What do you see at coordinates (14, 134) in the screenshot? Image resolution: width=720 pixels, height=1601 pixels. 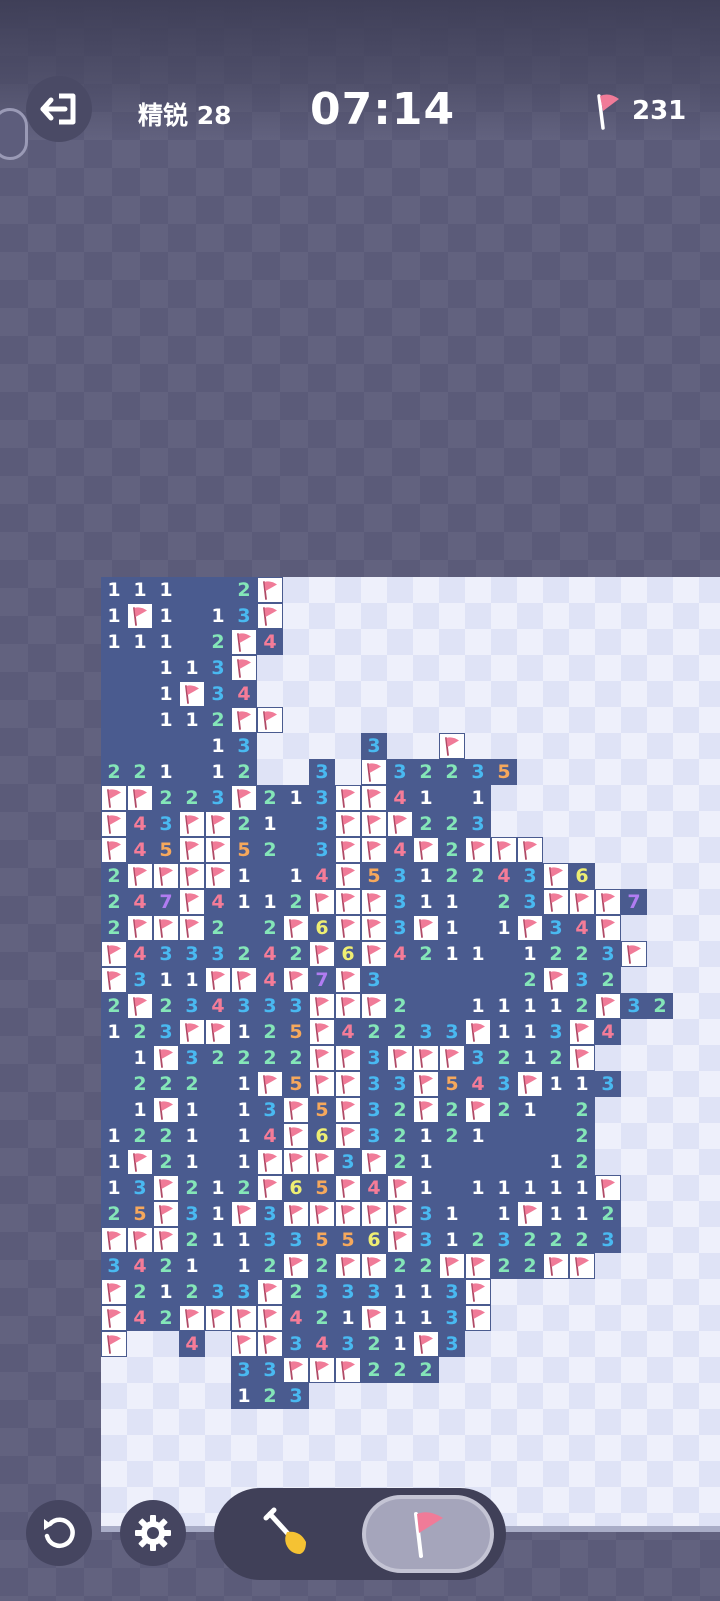 I see `chat-bubble-icon` at bounding box center [14, 134].